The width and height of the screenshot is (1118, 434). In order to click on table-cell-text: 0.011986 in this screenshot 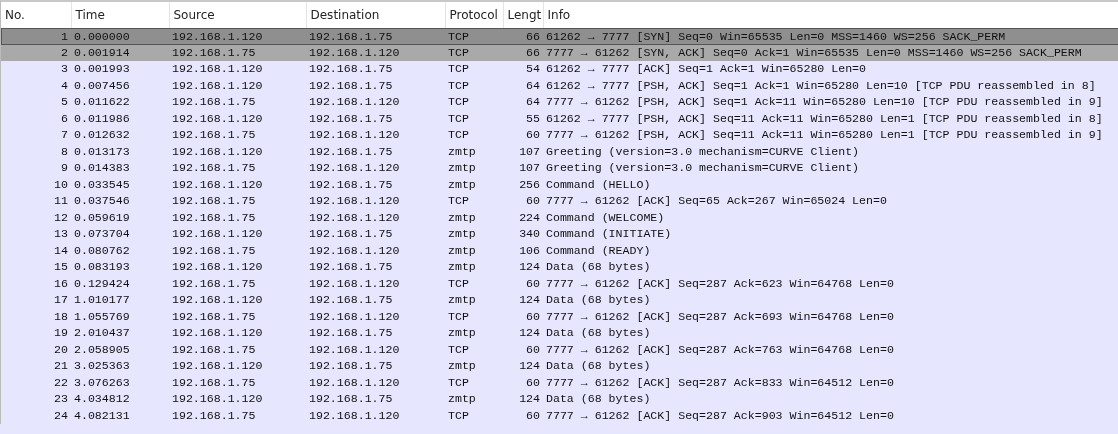, I will do `click(102, 118)`.